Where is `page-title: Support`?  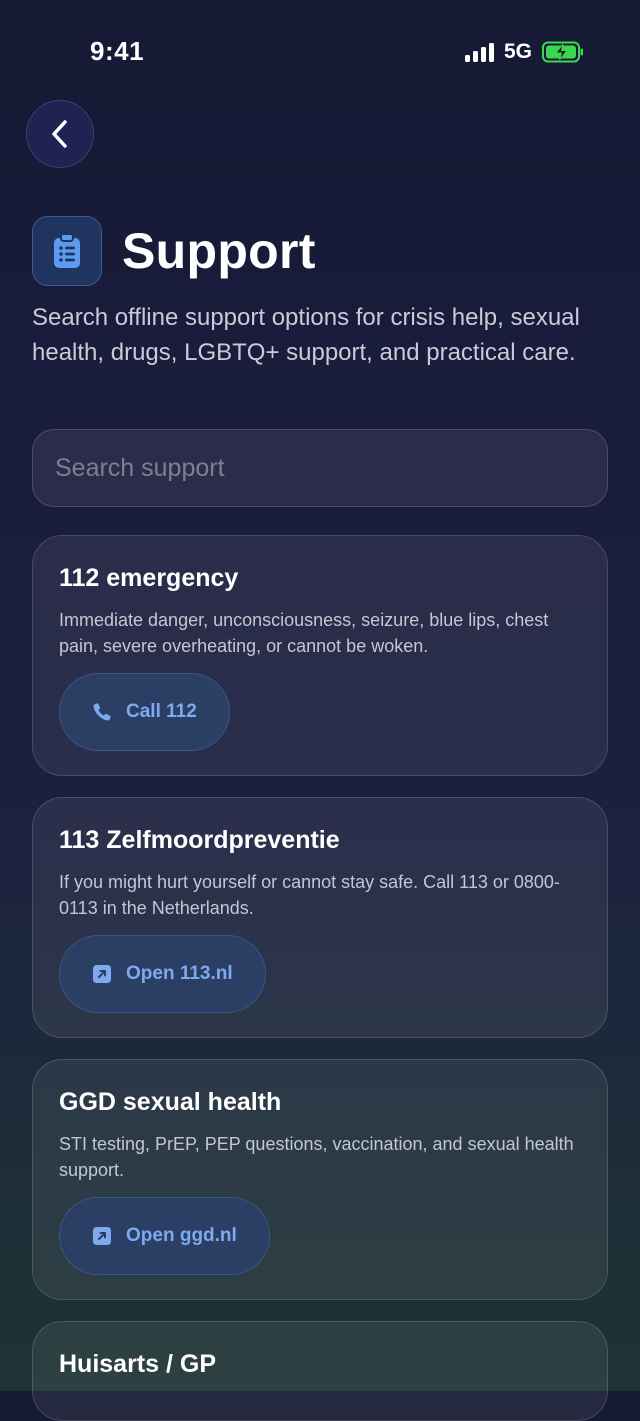
page-title: Support is located at coordinates (219, 251).